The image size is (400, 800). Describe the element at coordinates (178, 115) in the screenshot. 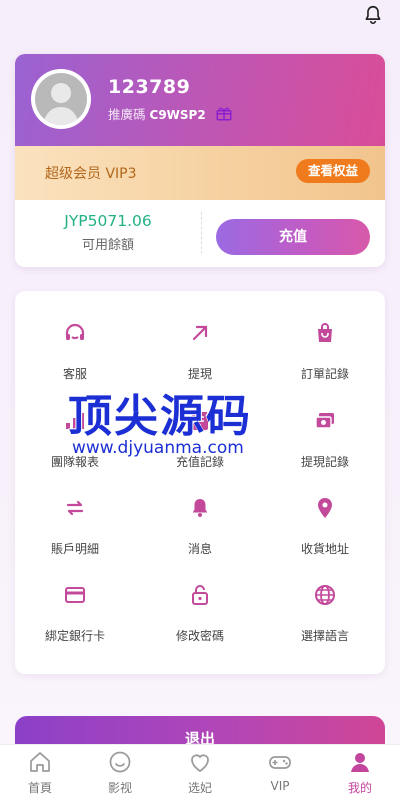

I see `referral-code: C9WSP2` at that location.